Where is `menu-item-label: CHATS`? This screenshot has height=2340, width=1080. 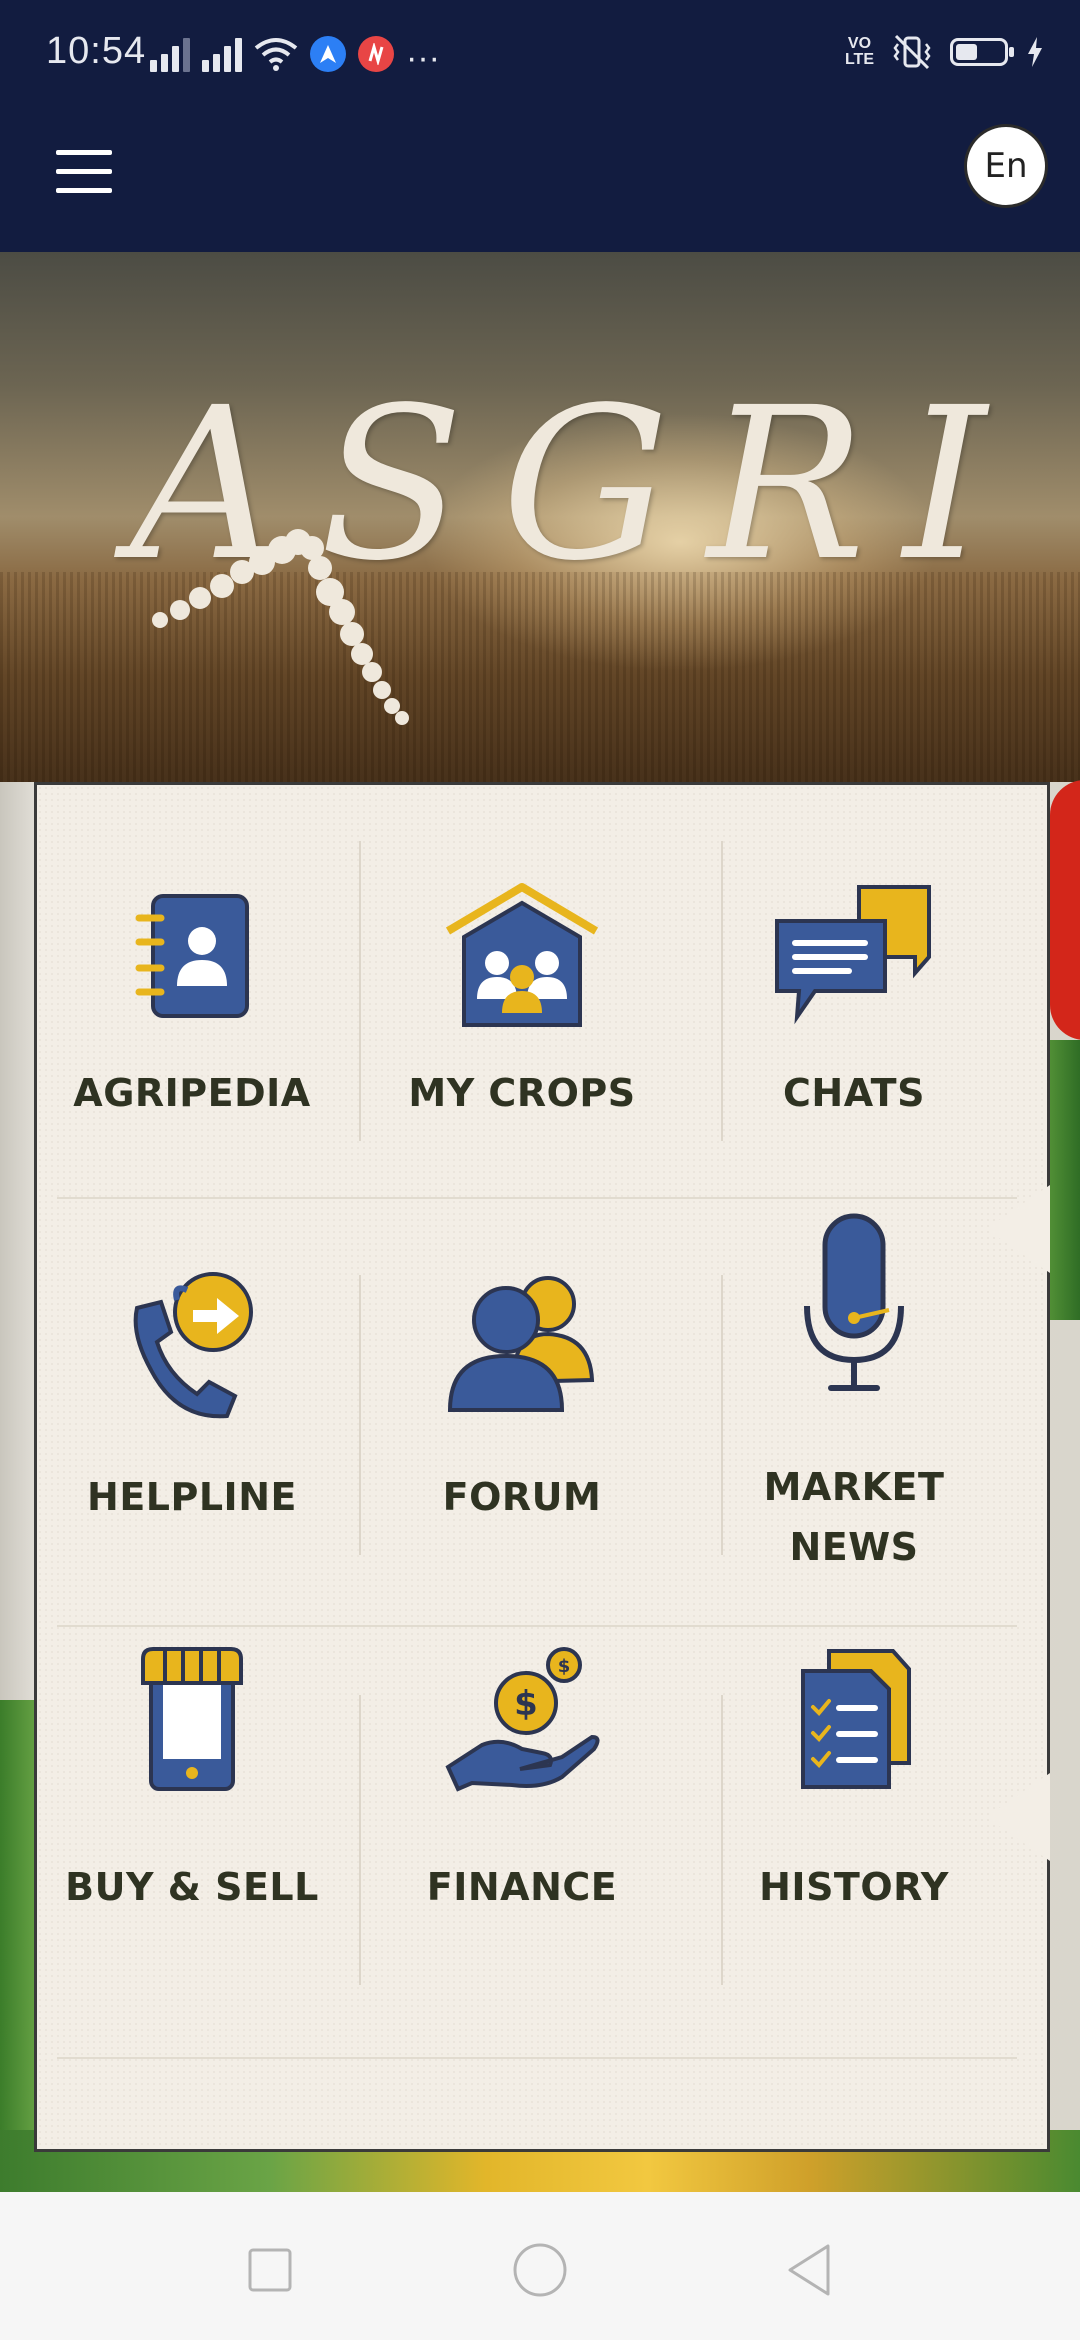 menu-item-label: CHATS is located at coordinates (854, 1093).